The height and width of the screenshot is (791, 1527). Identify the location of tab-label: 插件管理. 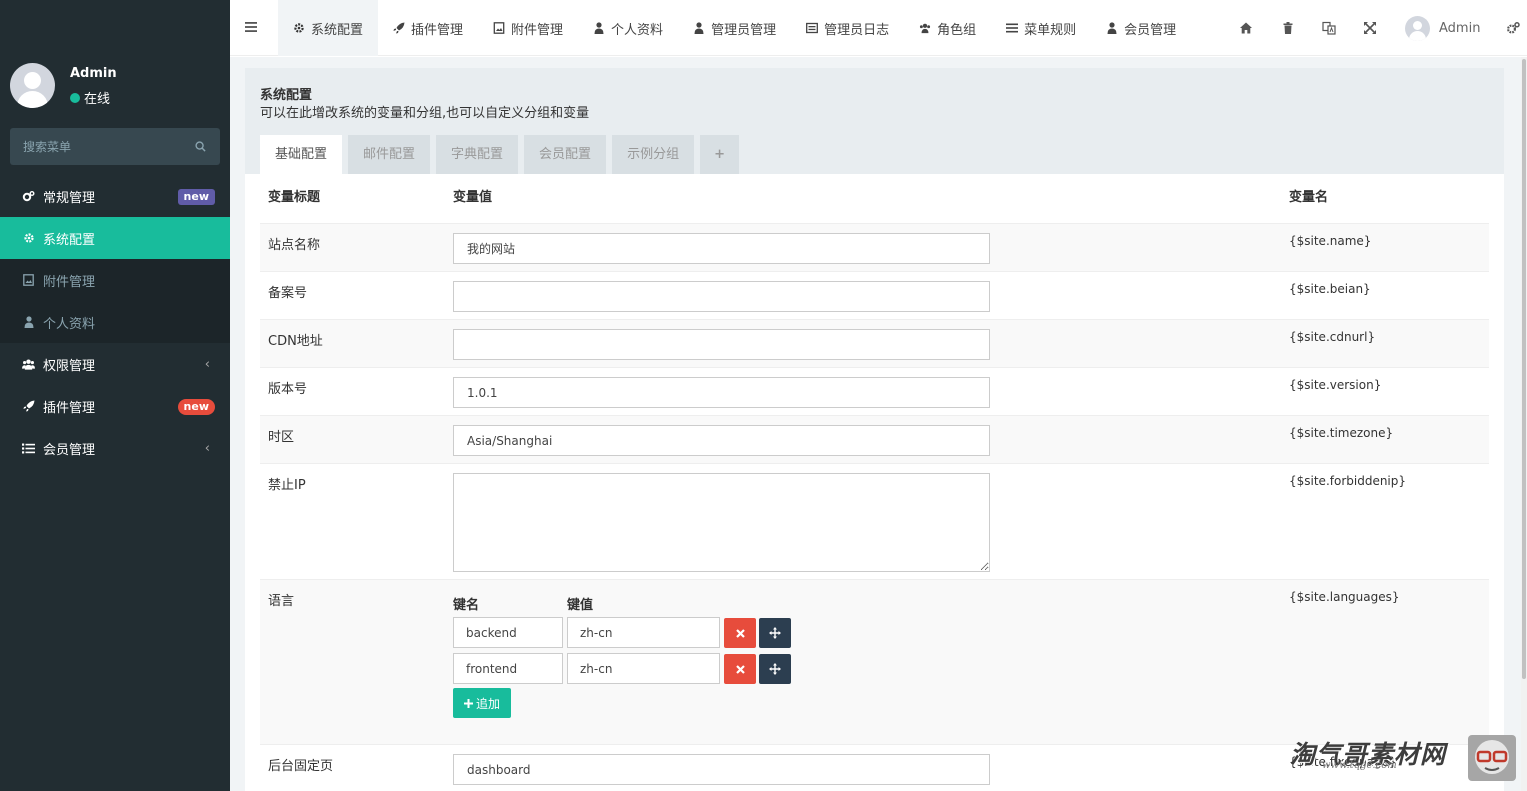
(437, 30).